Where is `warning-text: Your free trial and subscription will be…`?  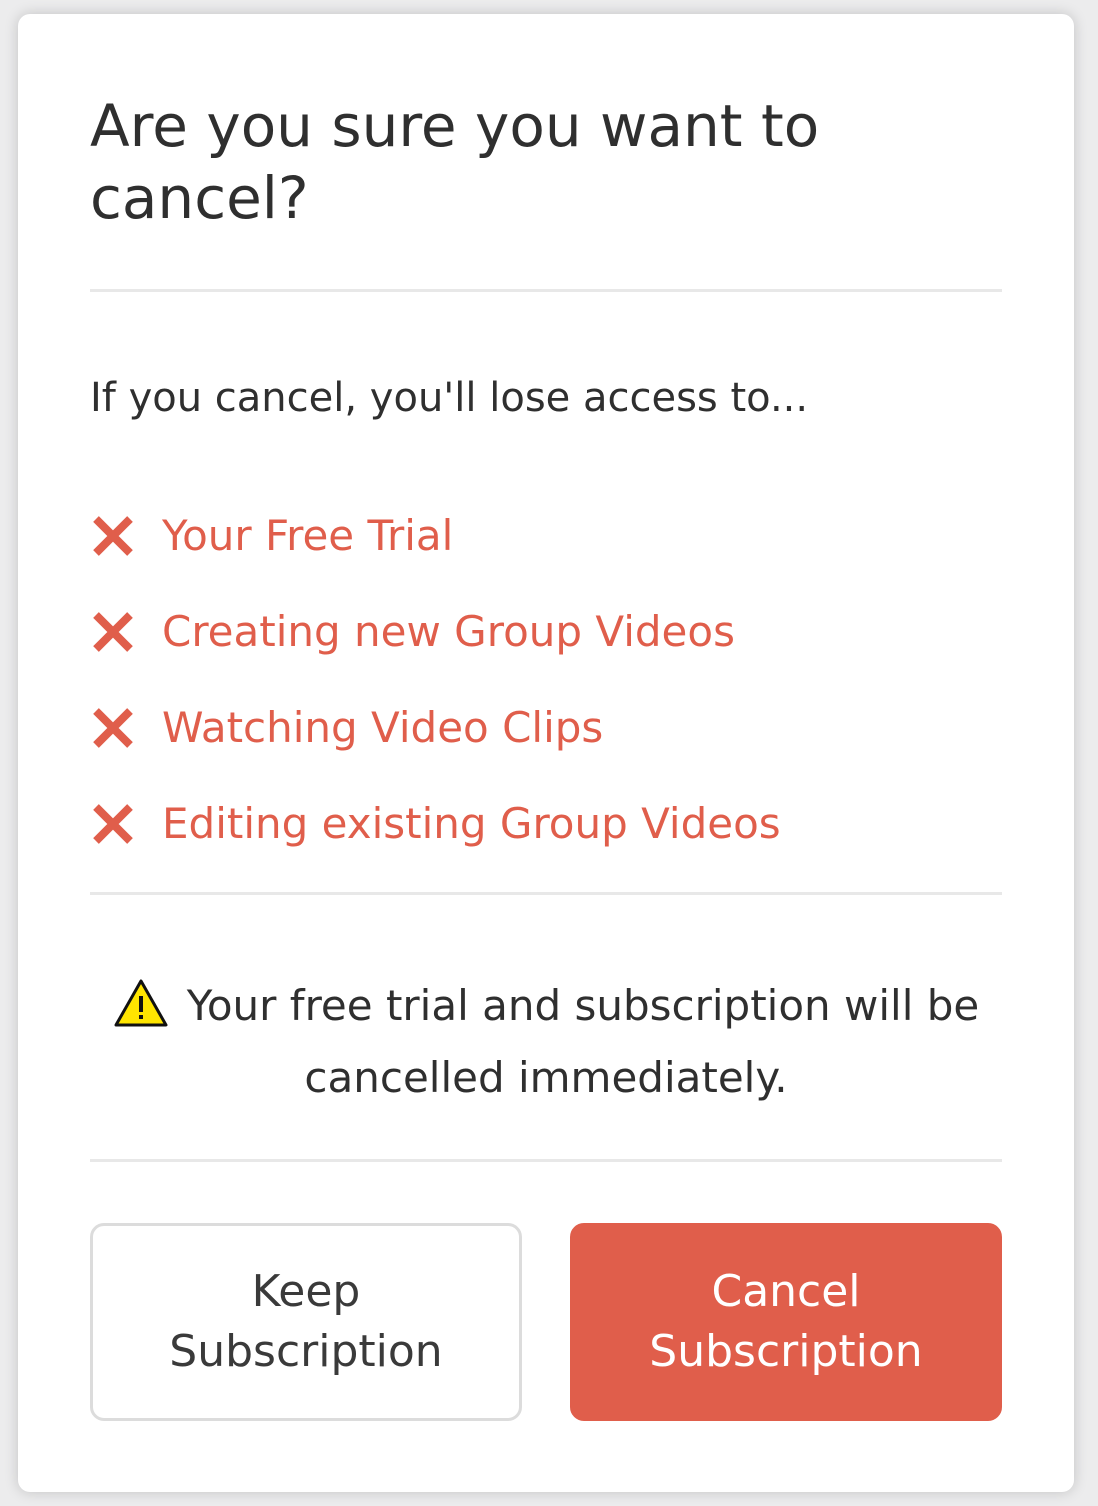
warning-text: Your free trial and subscription will be… is located at coordinates (583, 1041).